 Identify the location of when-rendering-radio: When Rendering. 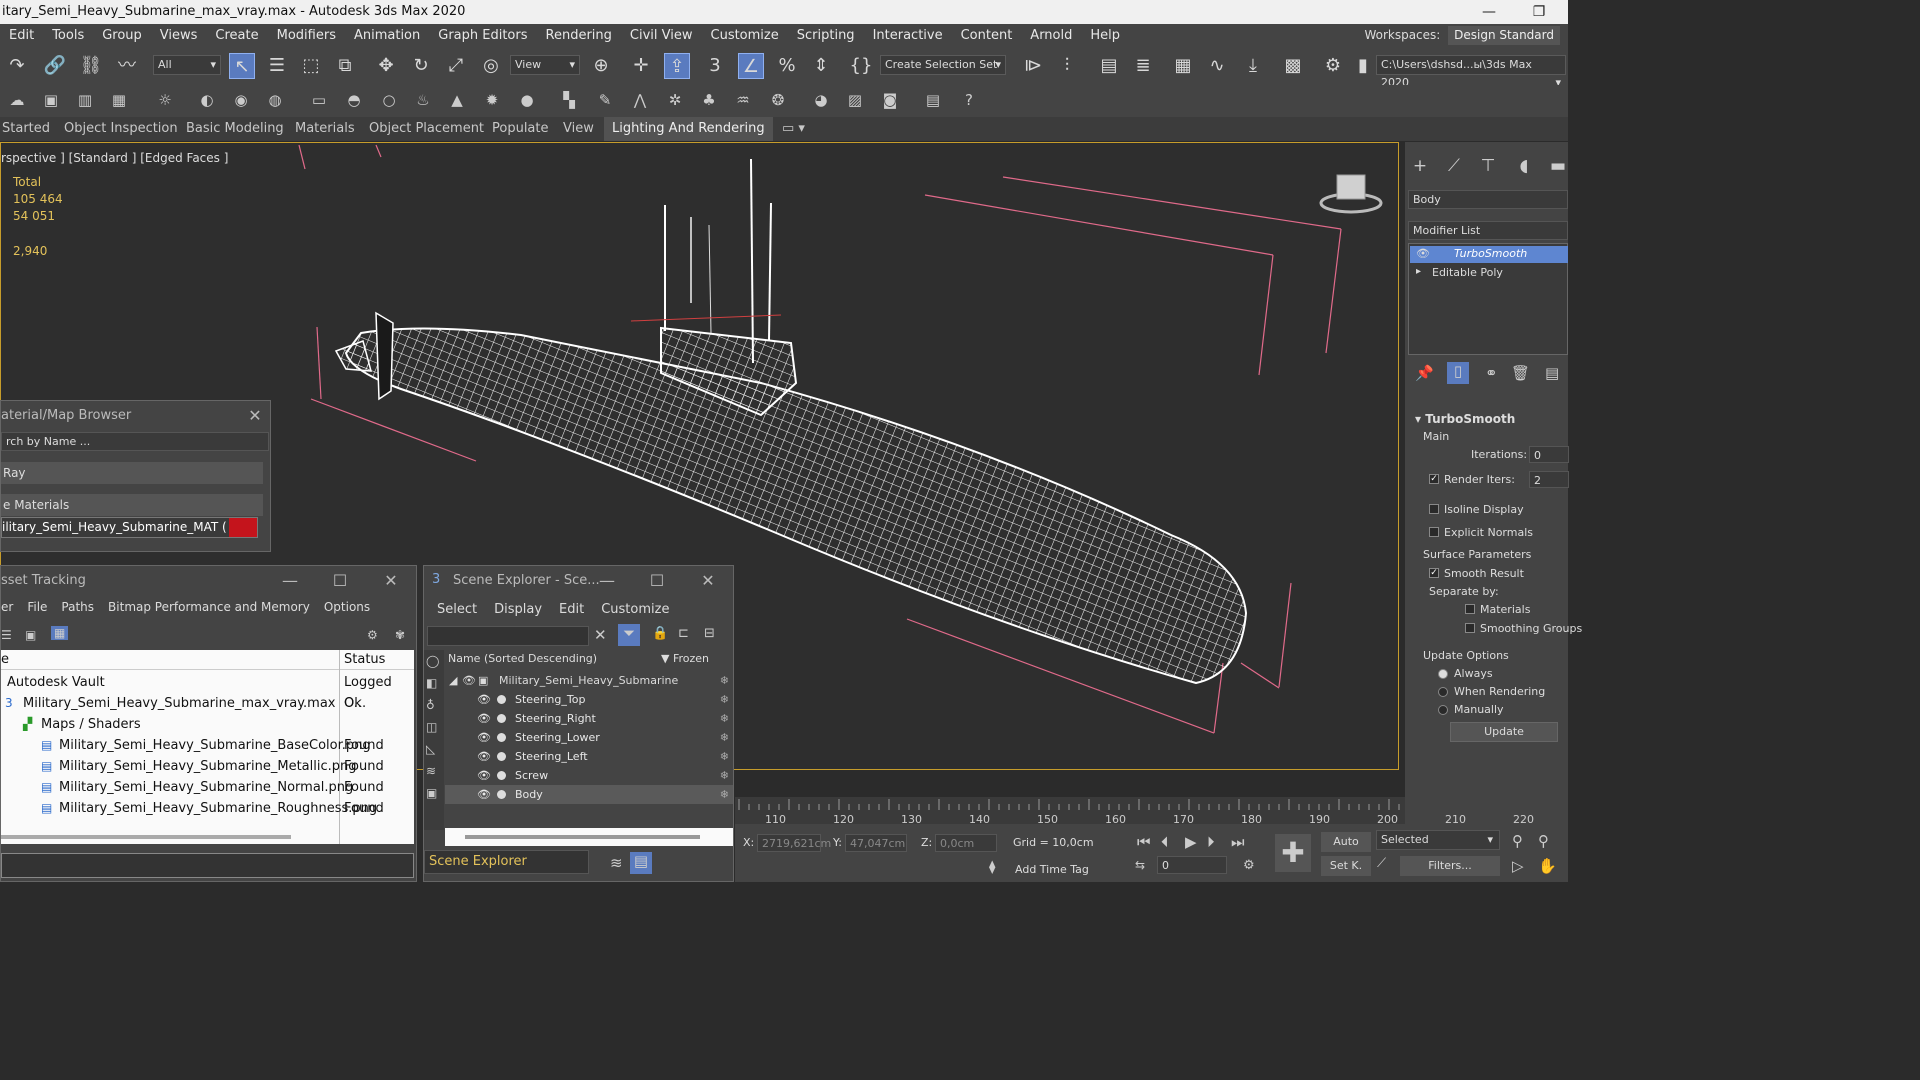
(1491, 691).